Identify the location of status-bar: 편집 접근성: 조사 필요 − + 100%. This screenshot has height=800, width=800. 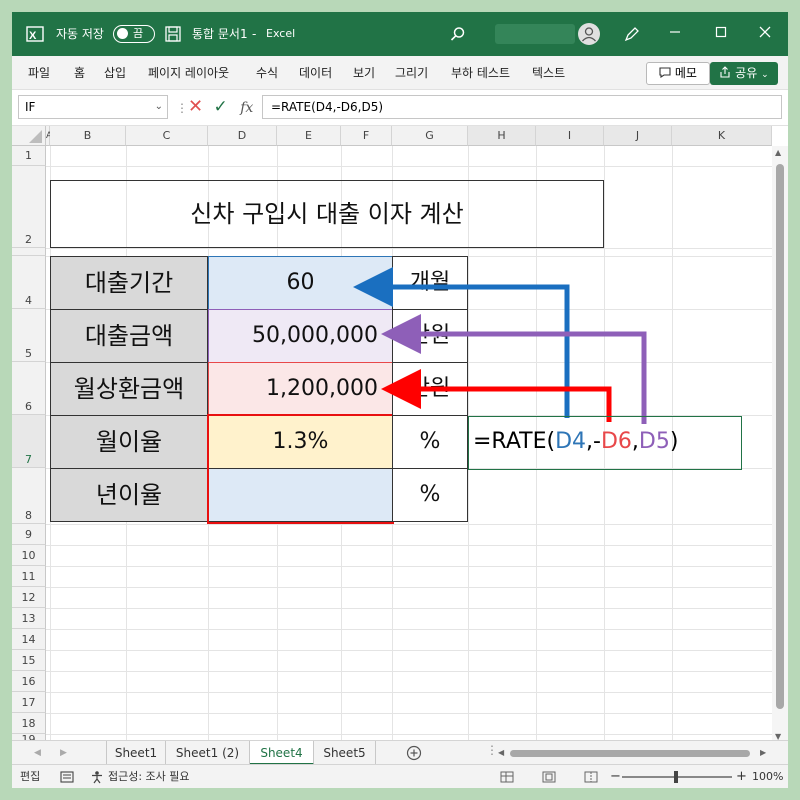
(400, 776).